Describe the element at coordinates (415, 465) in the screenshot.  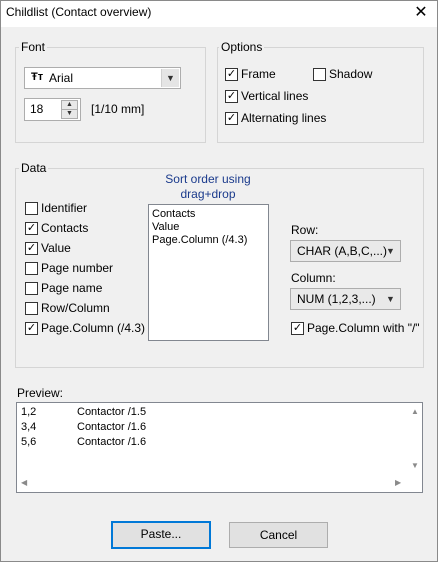
I see `scroll-down-icon: ▼` at that location.